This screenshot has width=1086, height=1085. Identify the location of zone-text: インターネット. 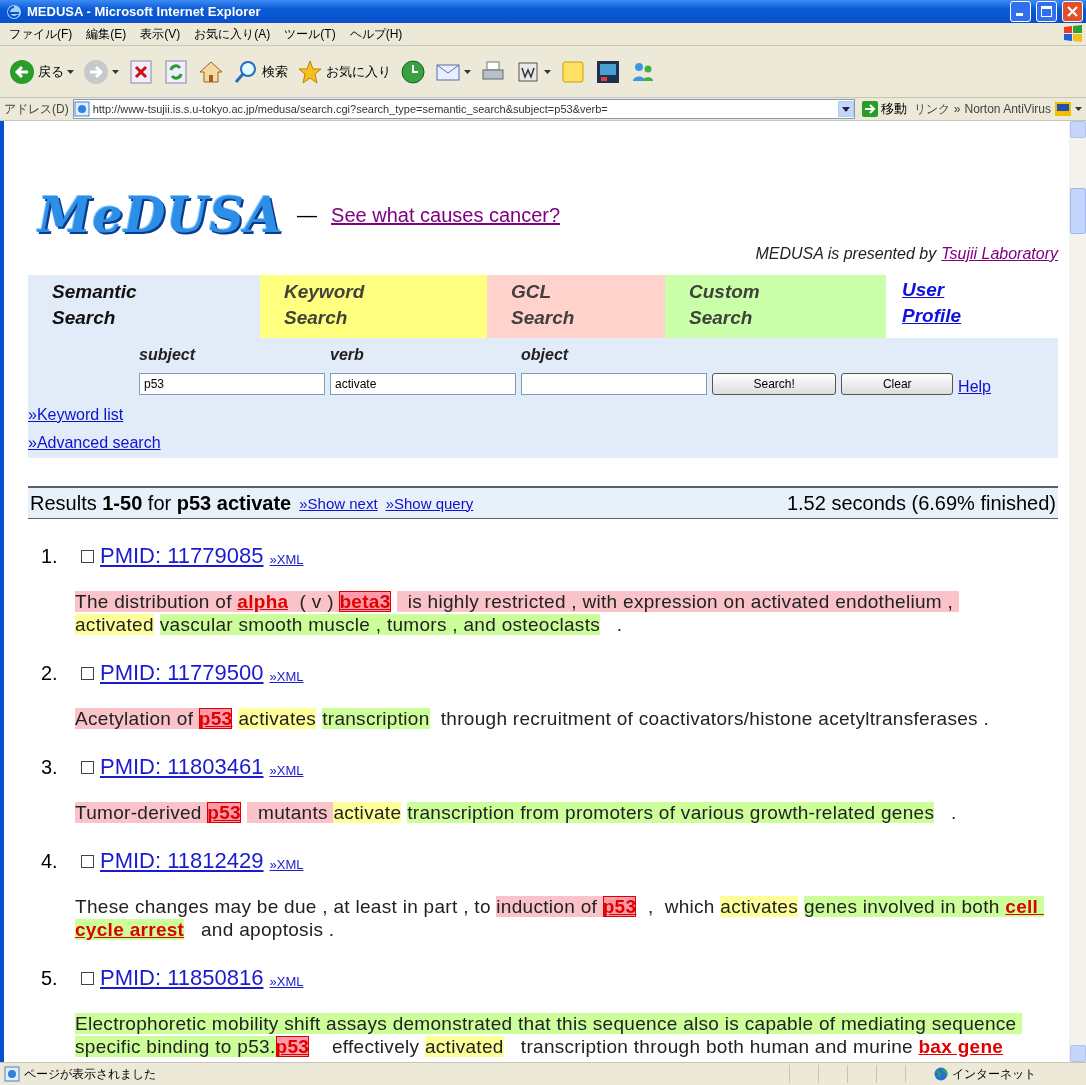
(994, 1074).